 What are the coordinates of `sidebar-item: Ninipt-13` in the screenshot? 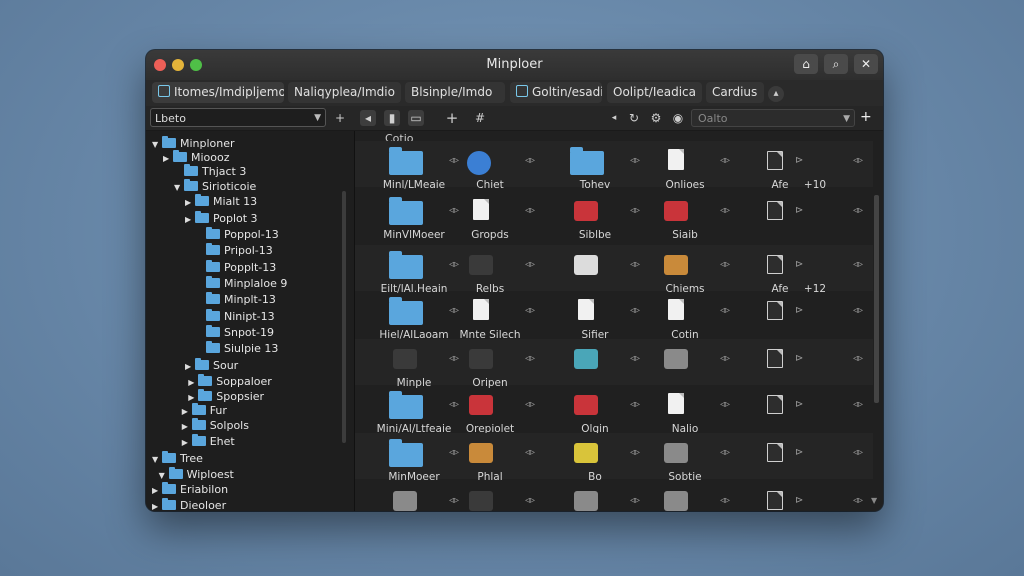 It's located at (235, 316).